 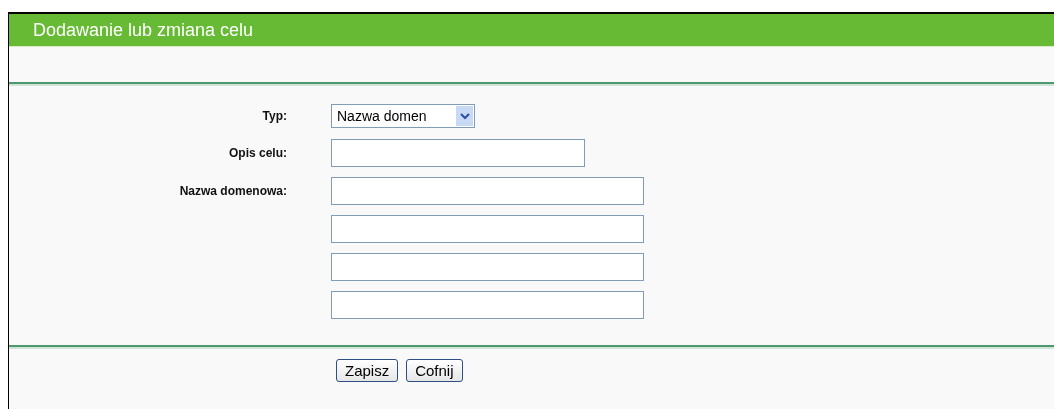 What do you see at coordinates (143, 30) in the screenshot?
I see `page-title: Dodawanie lub zmiana celu` at bounding box center [143, 30].